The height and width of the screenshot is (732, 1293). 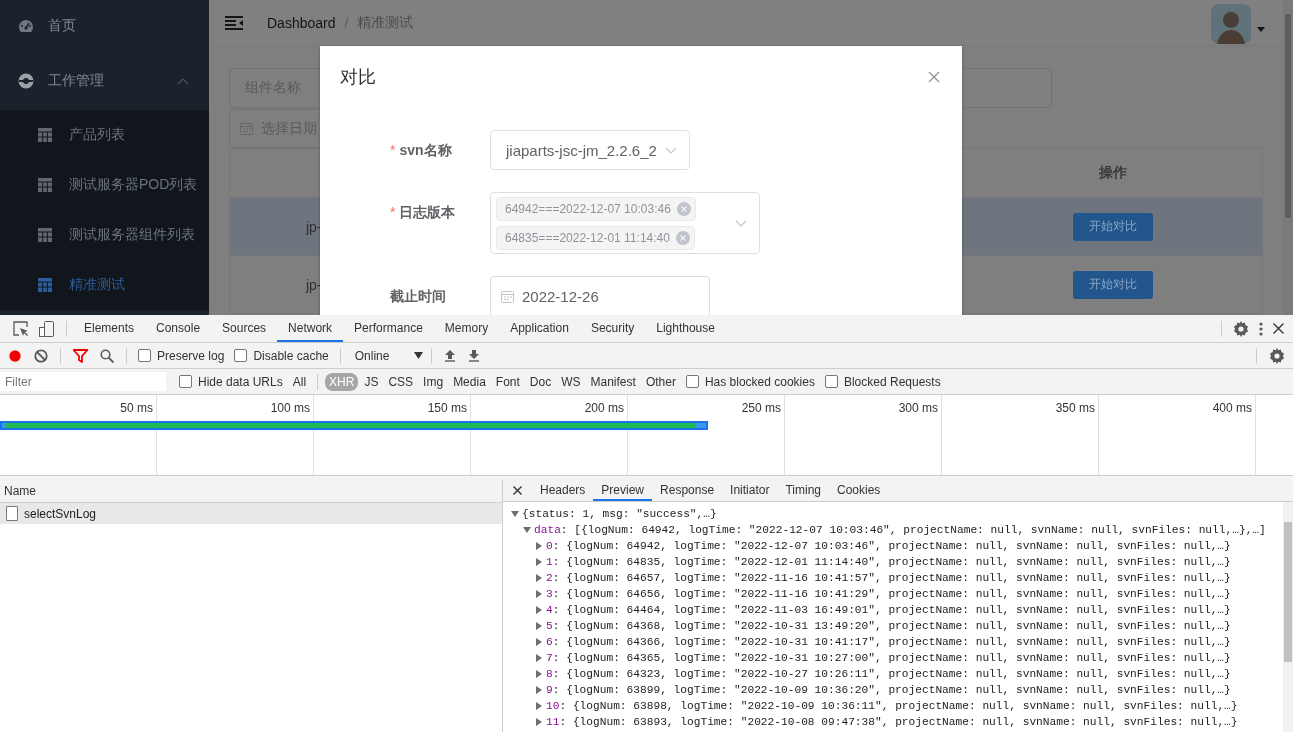 What do you see at coordinates (1232, 408) in the screenshot?
I see `tick-label: 400 ms` at bounding box center [1232, 408].